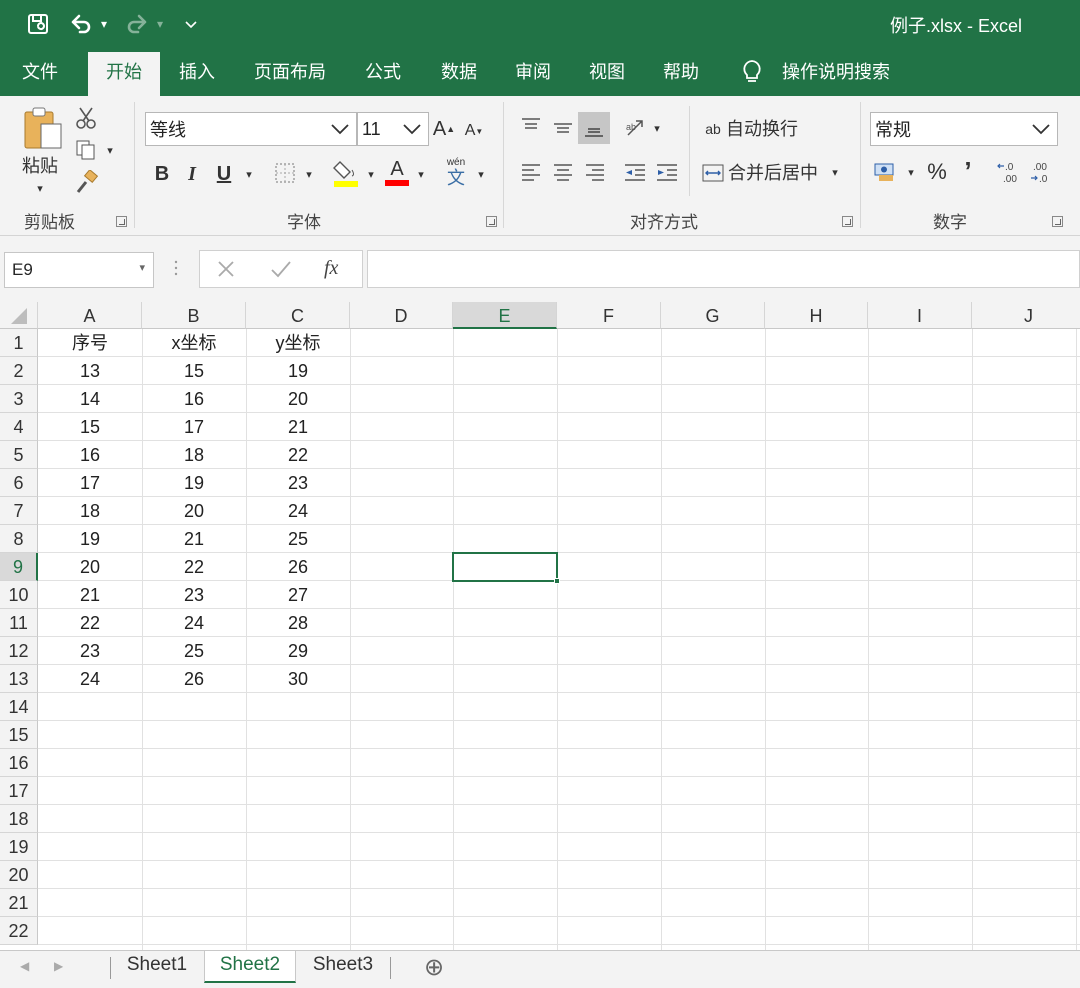 The width and height of the screenshot is (1080, 988). I want to click on cell-b2: 15, so click(194, 371).